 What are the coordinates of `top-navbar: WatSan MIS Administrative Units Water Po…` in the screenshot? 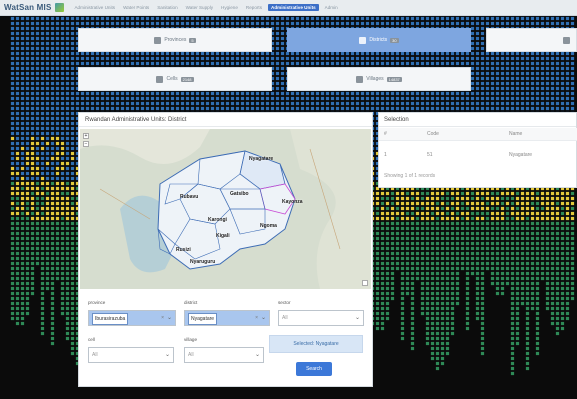 It's located at (288, 8).